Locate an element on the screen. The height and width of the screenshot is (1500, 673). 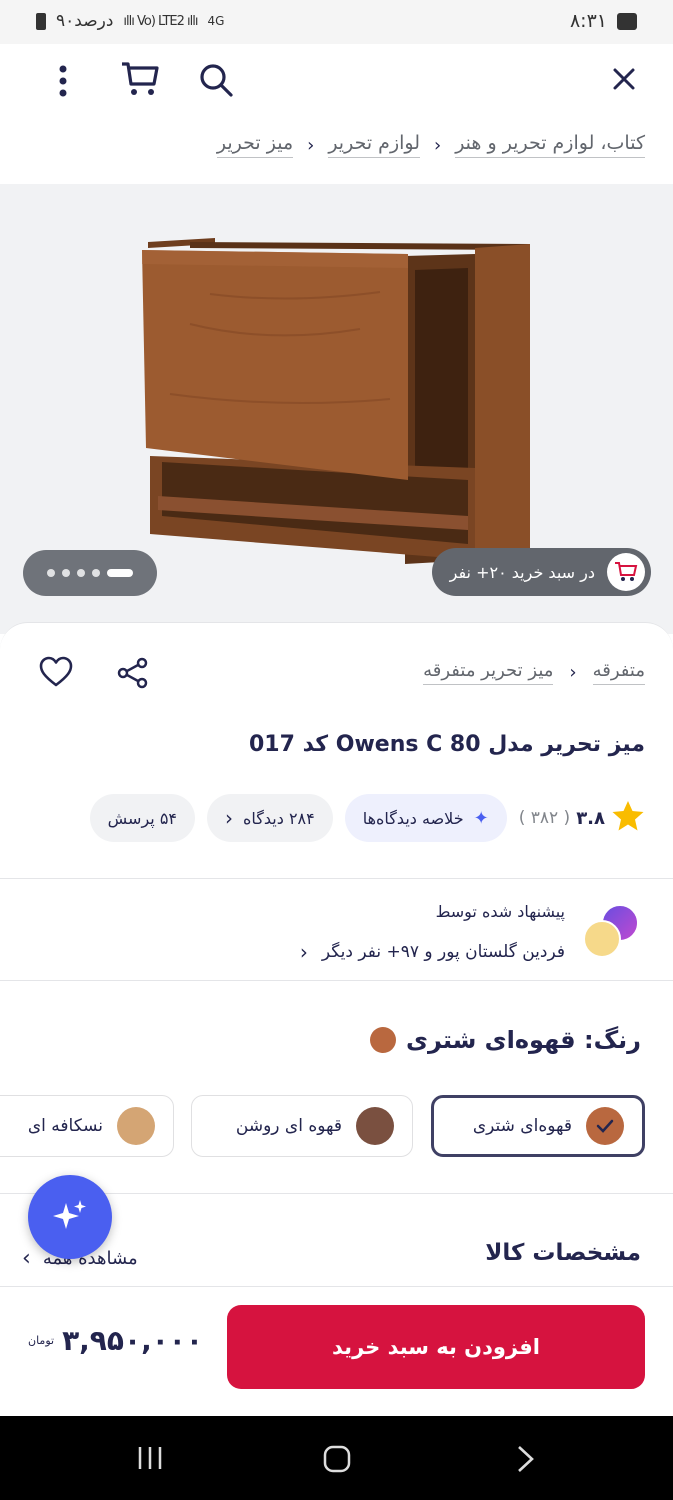
ai-assistant-button is located at coordinates (70, 1217).